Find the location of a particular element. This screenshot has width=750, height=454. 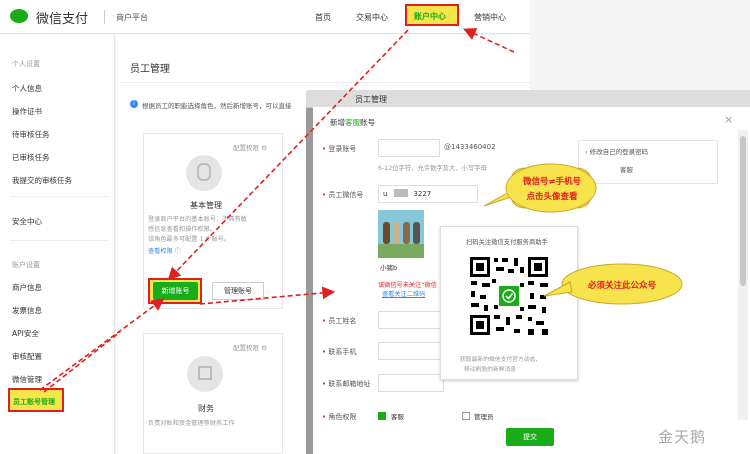

arrow-segment is located at coordinates (82, 362).